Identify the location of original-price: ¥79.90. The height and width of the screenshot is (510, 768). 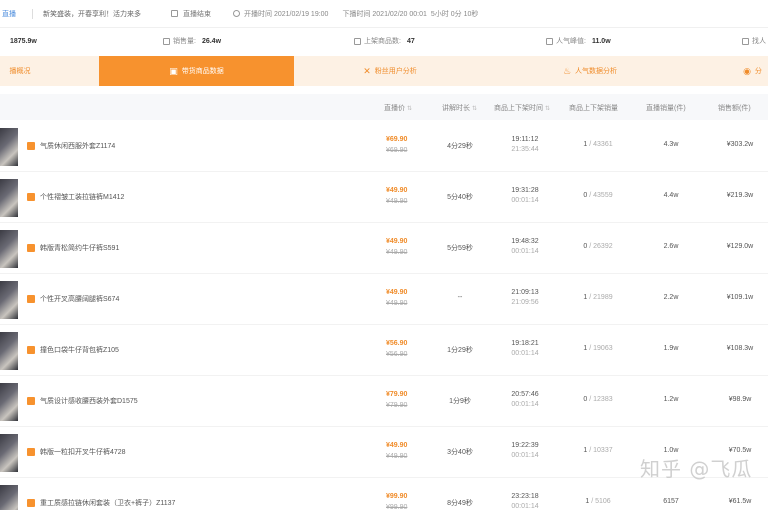
(397, 405).